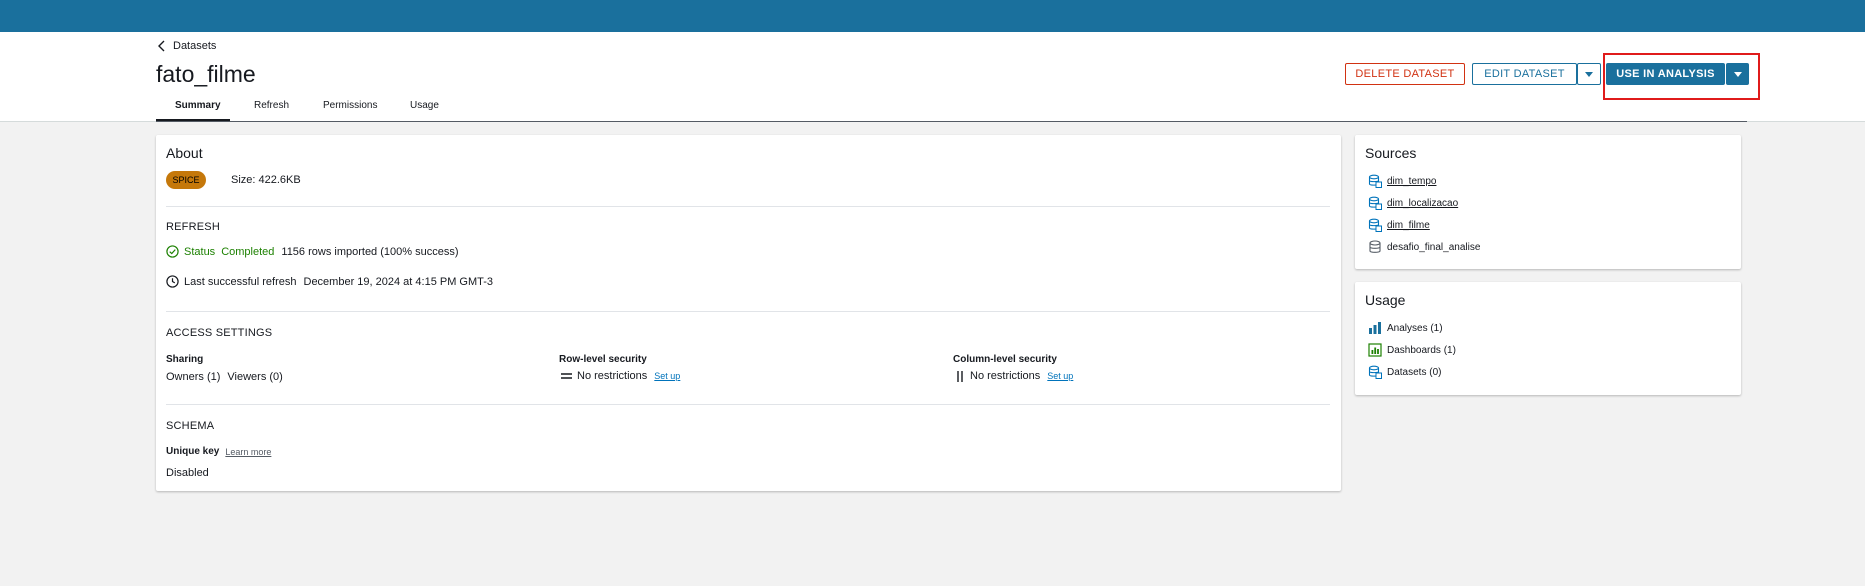  What do you see at coordinates (1375, 350) in the screenshot?
I see `dashboard-icon` at bounding box center [1375, 350].